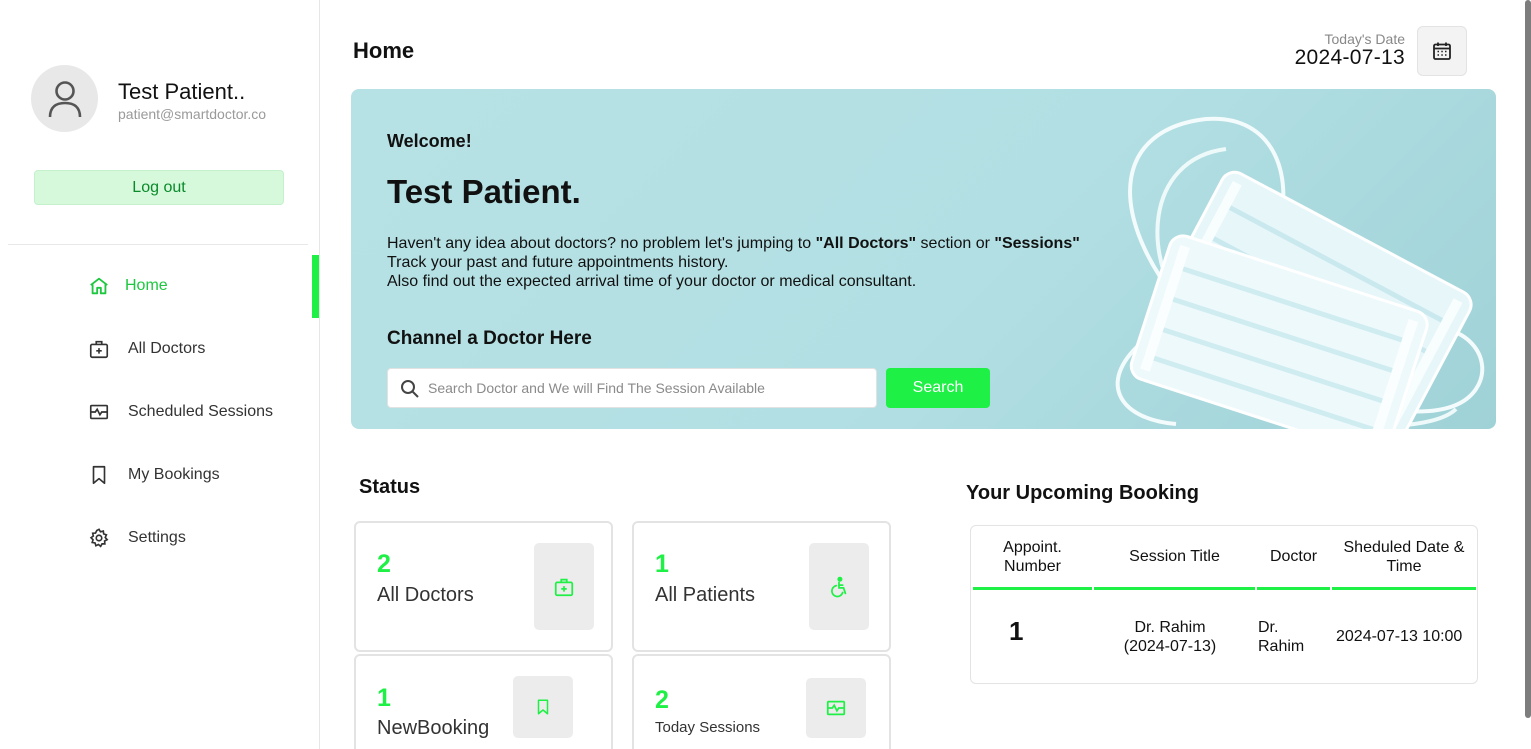 Image resolution: width=1531 pixels, height=749 pixels. What do you see at coordinates (158, 244) in the screenshot?
I see `sidebar-divider` at bounding box center [158, 244].